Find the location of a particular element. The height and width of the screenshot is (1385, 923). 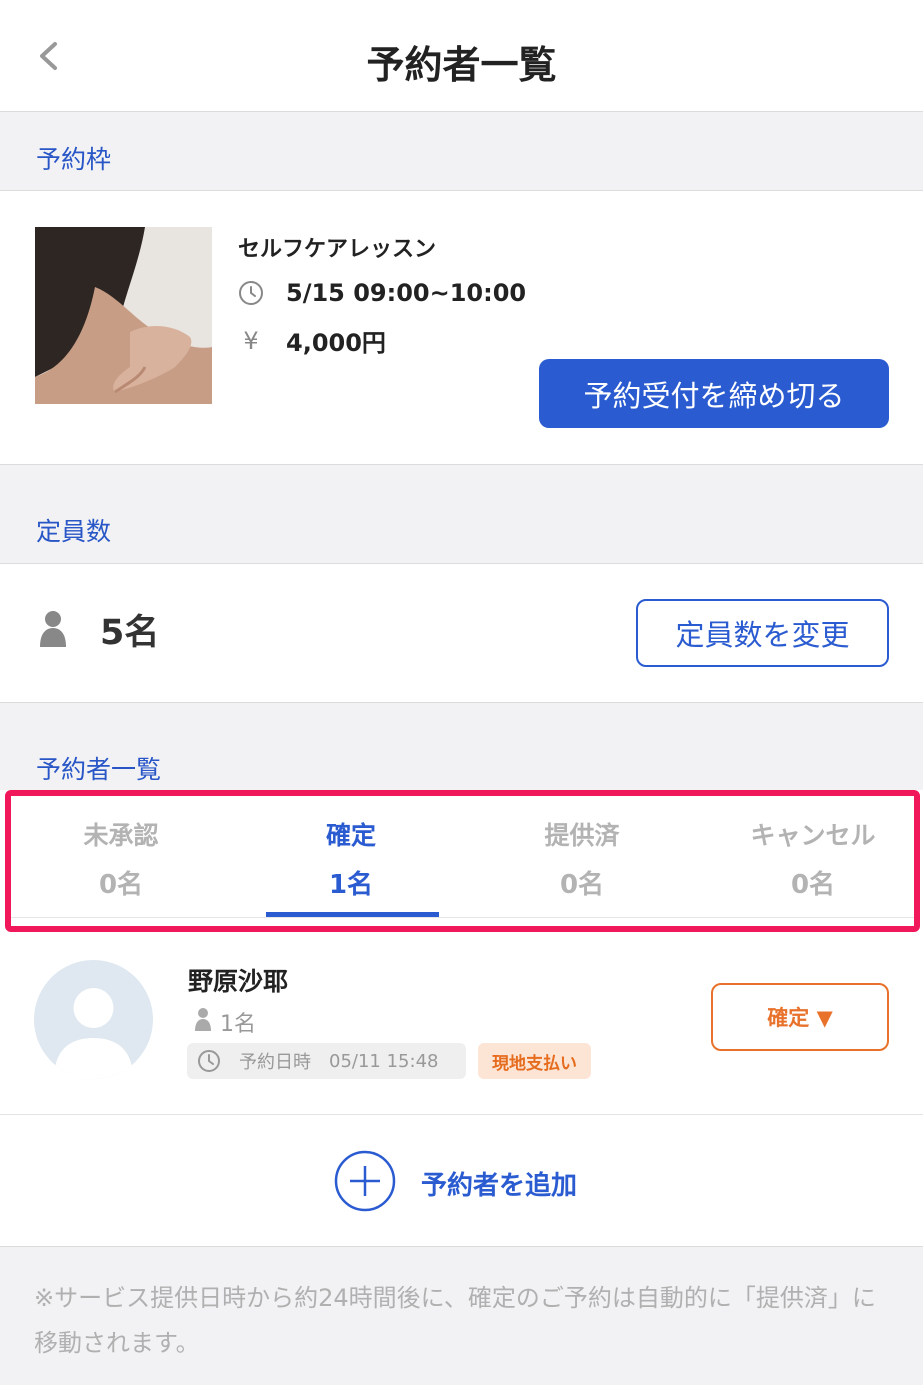

lesson-datetime-row: 5/15 09:00~10:00 is located at coordinates (382, 293).